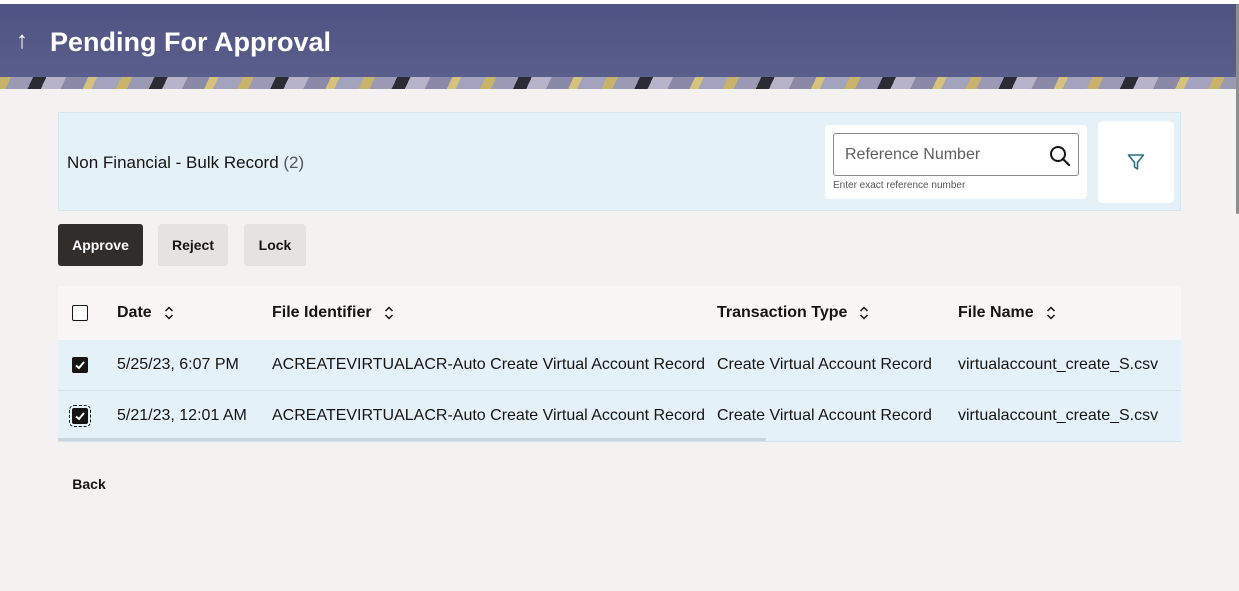  Describe the element at coordinates (412, 439) in the screenshot. I see `table-horizontal-scrollbar` at that location.